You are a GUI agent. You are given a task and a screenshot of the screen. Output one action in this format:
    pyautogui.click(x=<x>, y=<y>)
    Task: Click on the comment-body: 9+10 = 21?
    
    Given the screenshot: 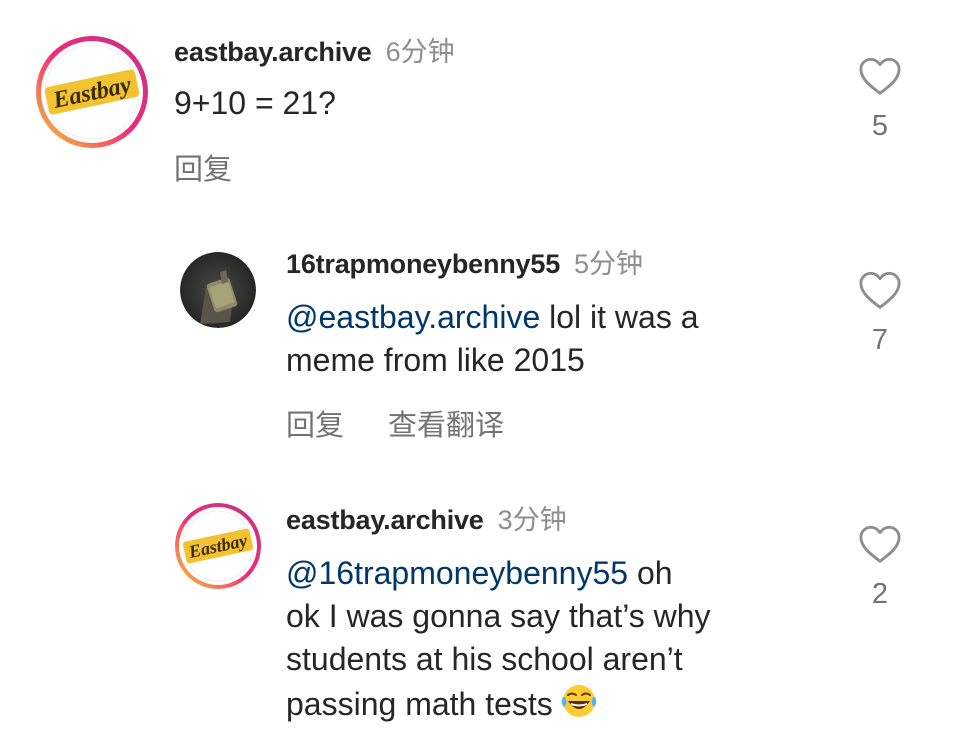 What is the action you would take?
    pyautogui.click(x=255, y=103)
    